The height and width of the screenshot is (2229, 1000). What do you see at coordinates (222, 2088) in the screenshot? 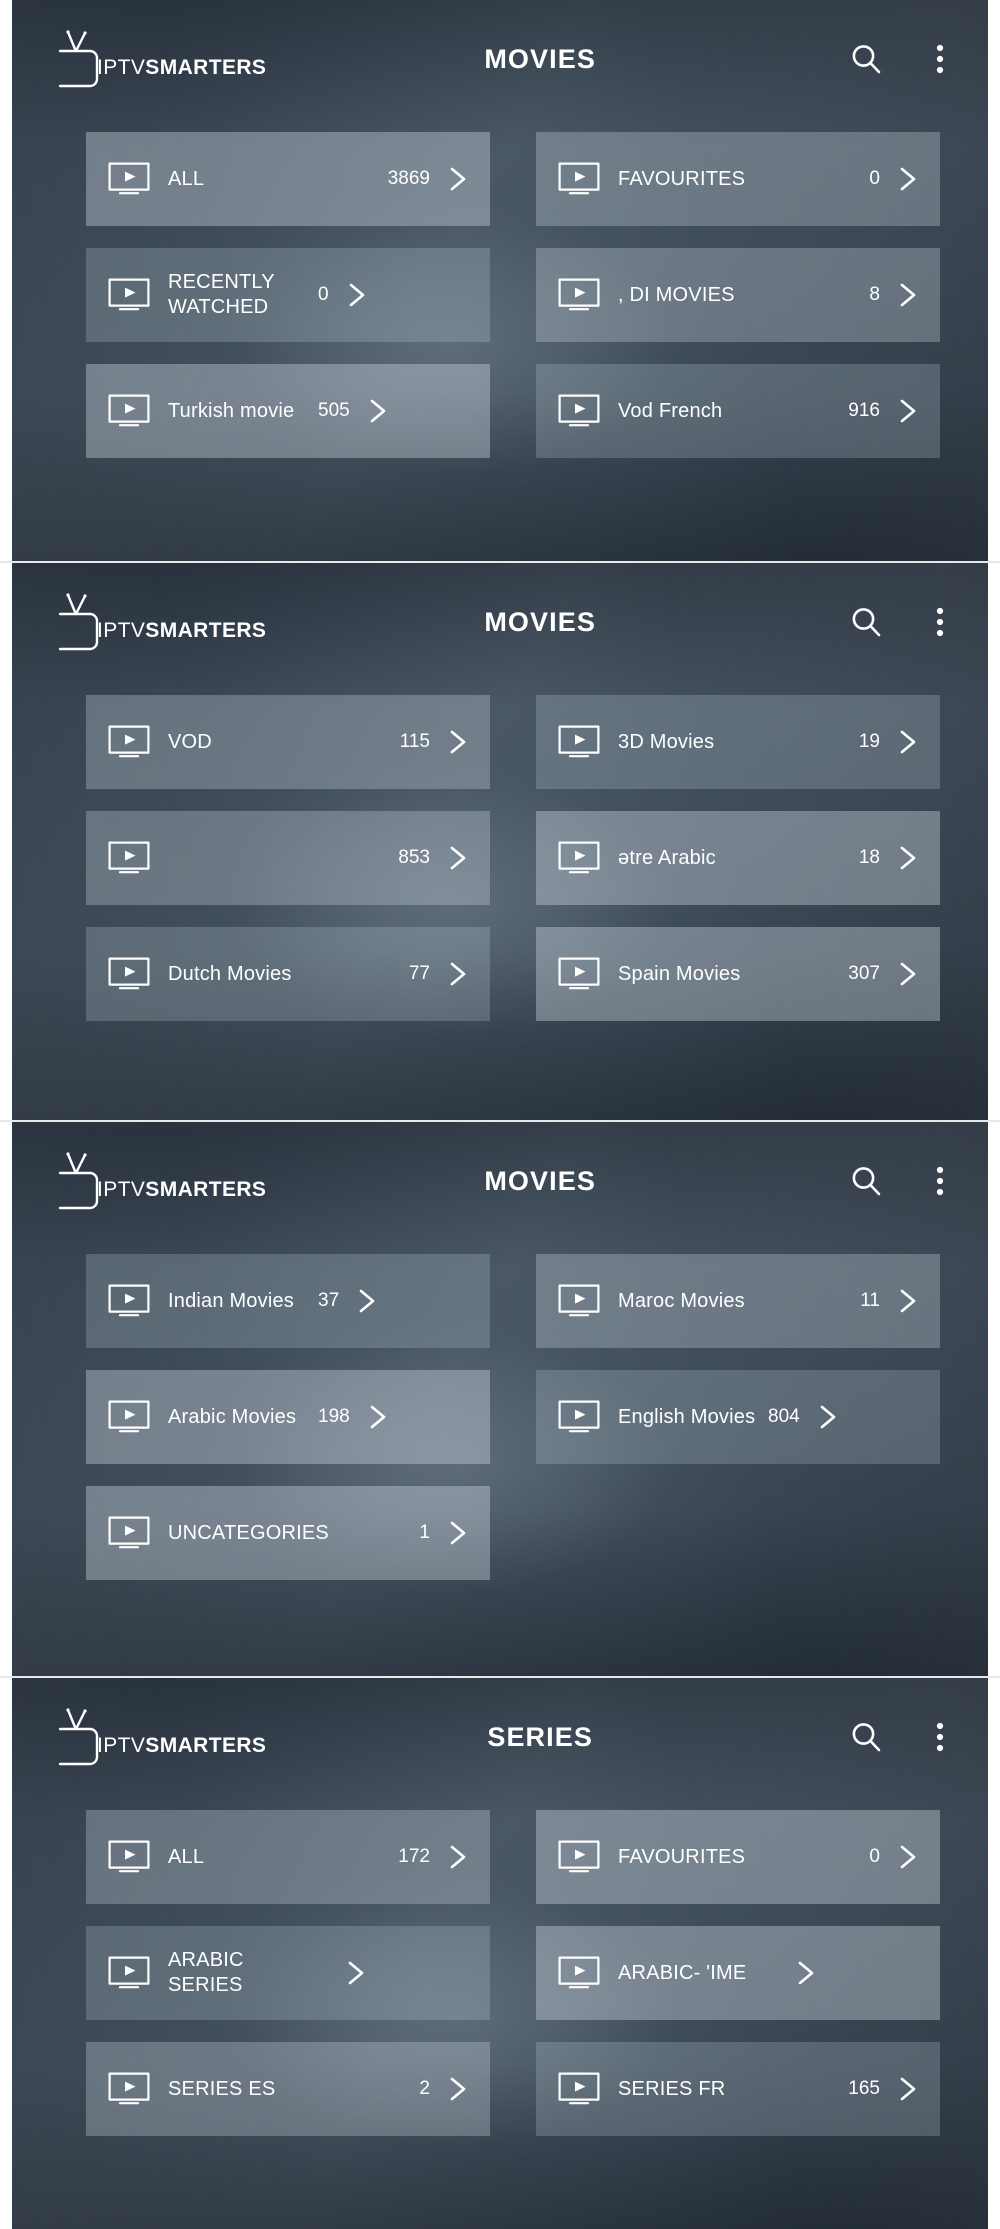
I see `category-label: SERIES ES` at bounding box center [222, 2088].